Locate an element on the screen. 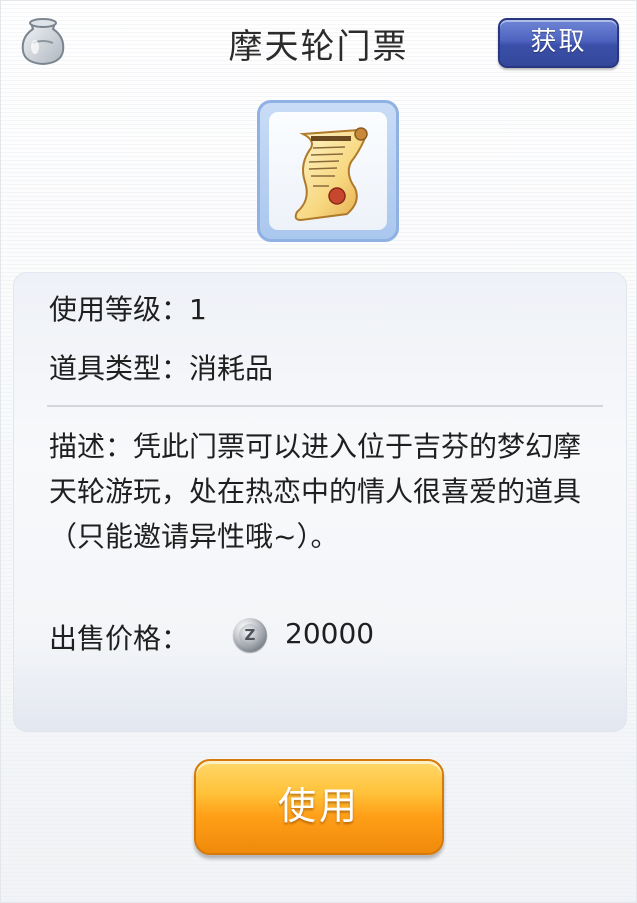 The height and width of the screenshot is (903, 637). sell-price-value: 20000 is located at coordinates (330, 633).